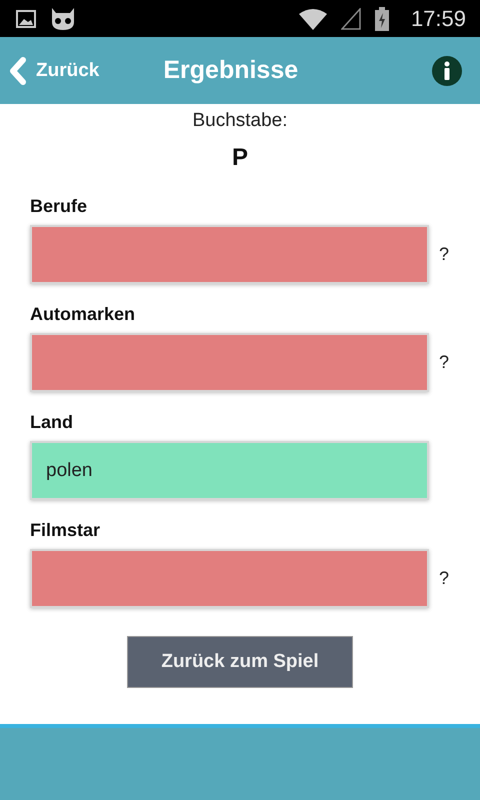  I want to click on page-title: Ergebnisse, so click(231, 70).